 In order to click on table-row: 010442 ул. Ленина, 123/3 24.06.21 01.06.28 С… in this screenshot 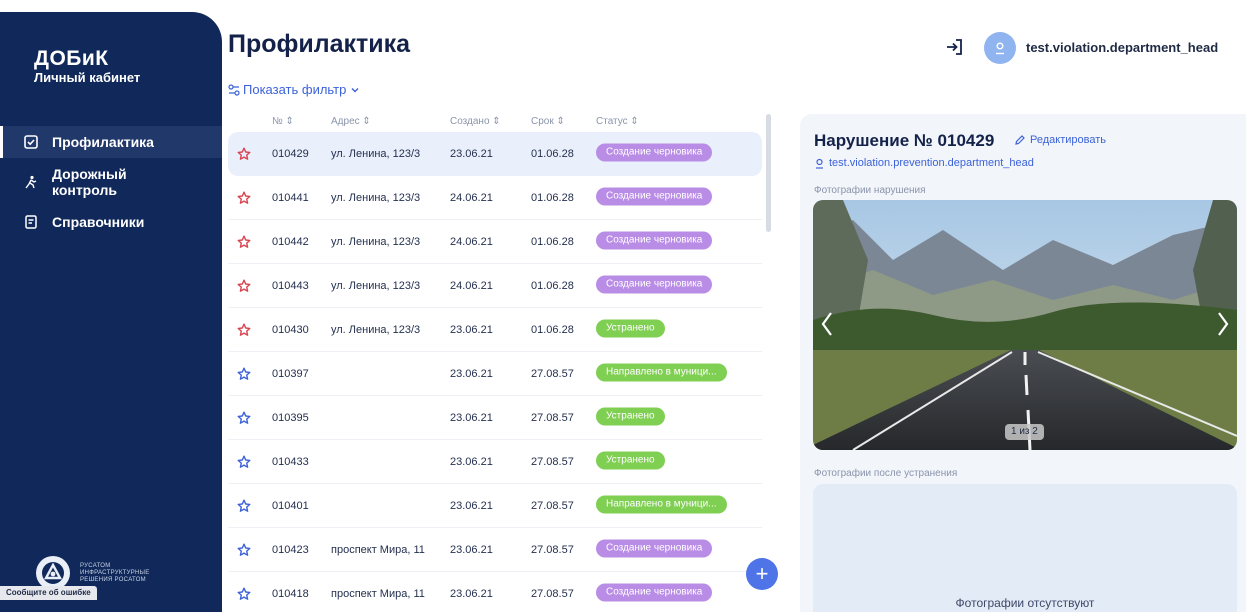, I will do `click(495, 242)`.